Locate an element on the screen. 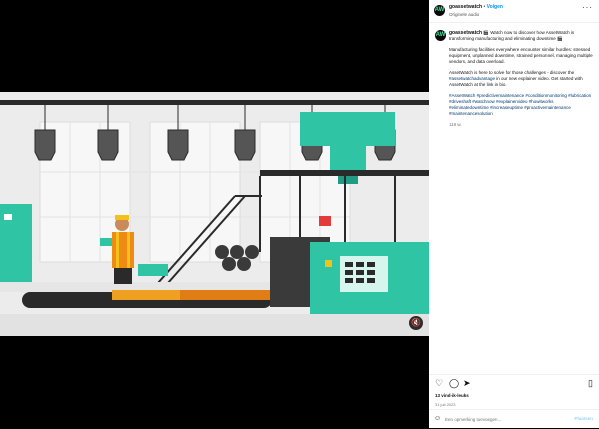 The image size is (599, 429). bookmark-icon: ▯ is located at coordinates (590, 383).